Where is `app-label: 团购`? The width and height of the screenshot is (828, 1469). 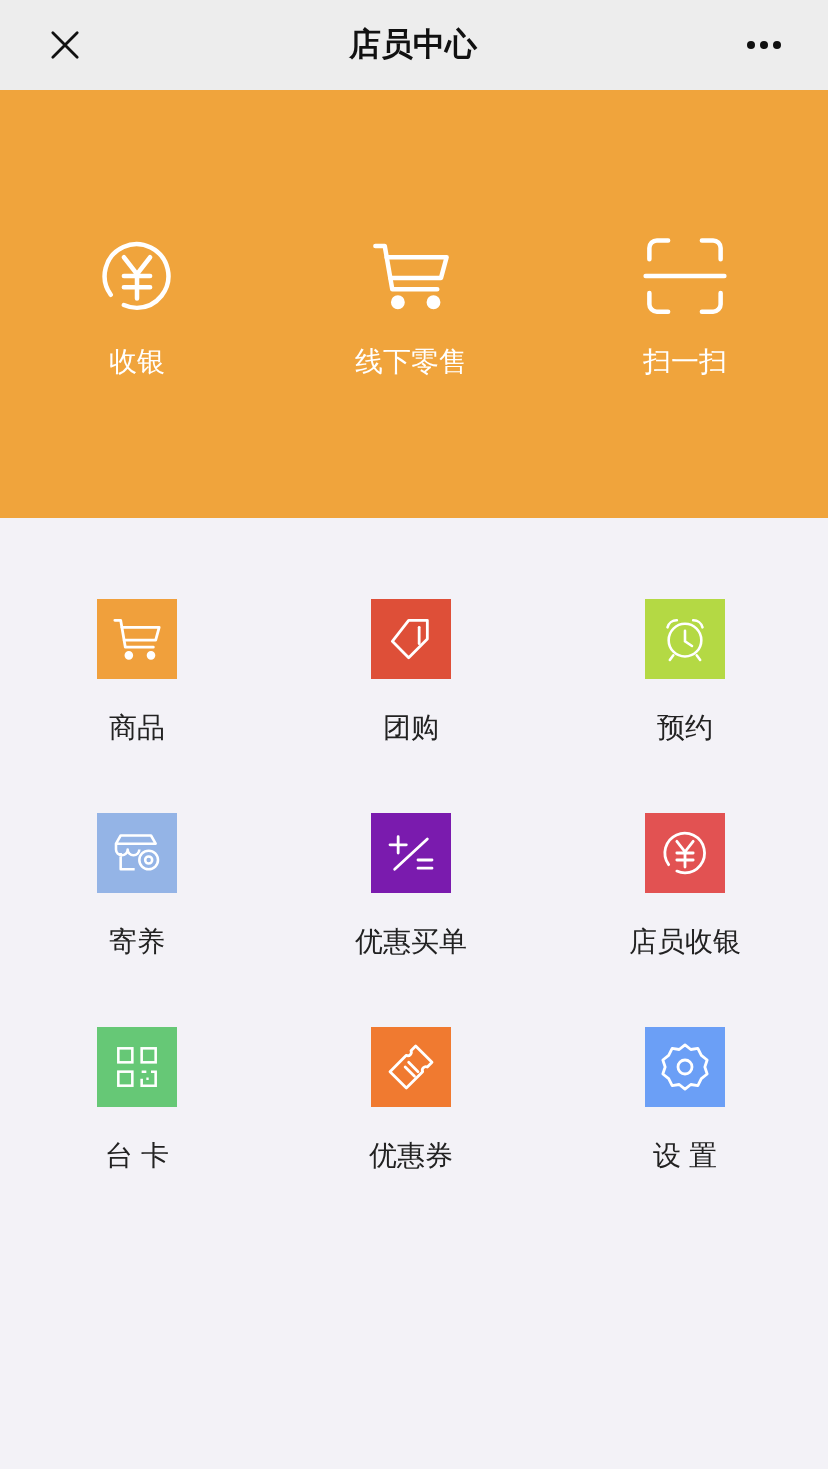
app-label: 团购 is located at coordinates (411, 728).